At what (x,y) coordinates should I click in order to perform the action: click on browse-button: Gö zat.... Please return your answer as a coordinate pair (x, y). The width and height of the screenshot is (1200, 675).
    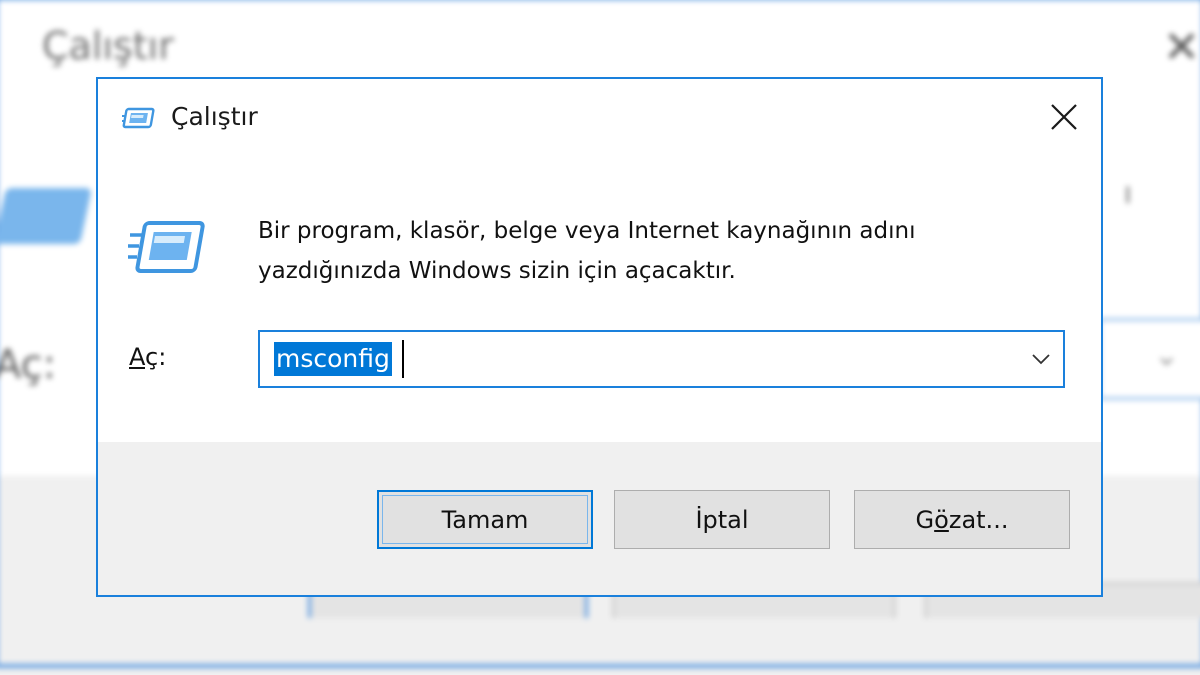
    Looking at the image, I should click on (962, 519).